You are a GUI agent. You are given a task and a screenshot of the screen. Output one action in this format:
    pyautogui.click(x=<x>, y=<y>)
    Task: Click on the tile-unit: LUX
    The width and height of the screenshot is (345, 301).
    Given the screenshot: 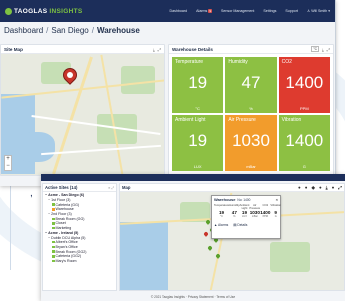 What is the action you would take?
    pyautogui.click(x=197, y=166)
    